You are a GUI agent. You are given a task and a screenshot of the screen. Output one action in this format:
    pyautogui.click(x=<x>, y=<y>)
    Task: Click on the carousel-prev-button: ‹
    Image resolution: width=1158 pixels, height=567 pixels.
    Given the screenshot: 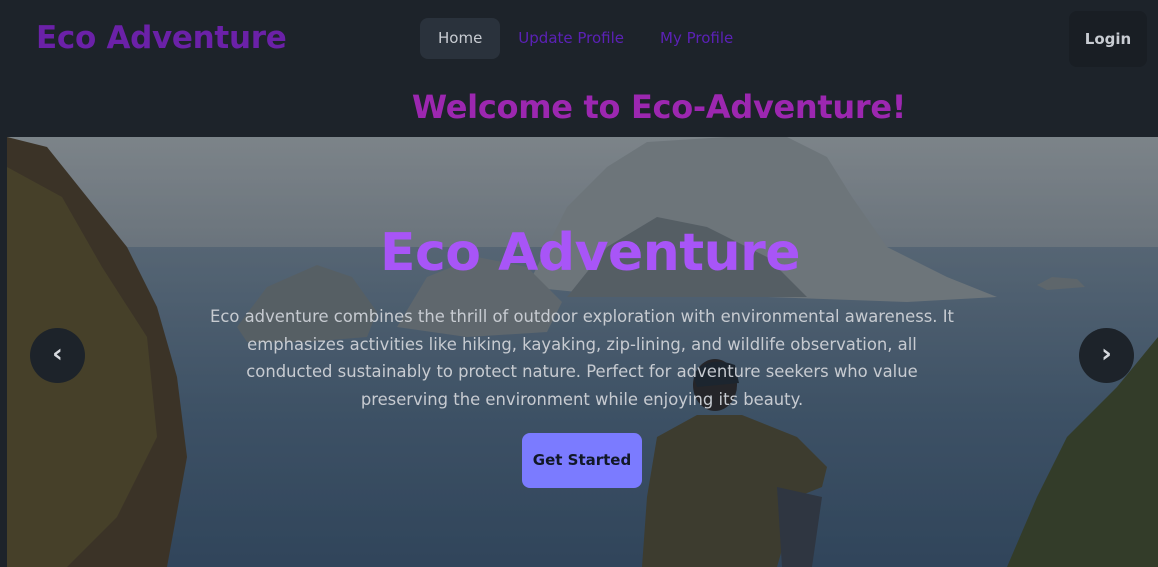 What is the action you would take?
    pyautogui.click(x=57, y=355)
    